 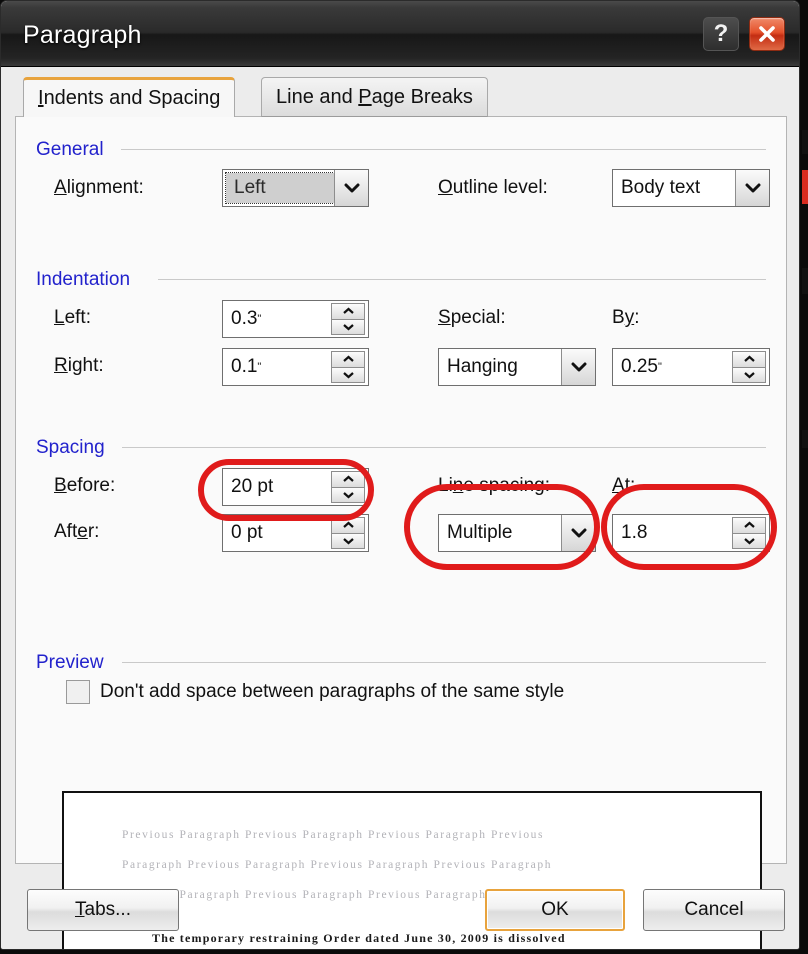 What do you see at coordinates (280, 188) in the screenshot?
I see `alignment-value: Left` at bounding box center [280, 188].